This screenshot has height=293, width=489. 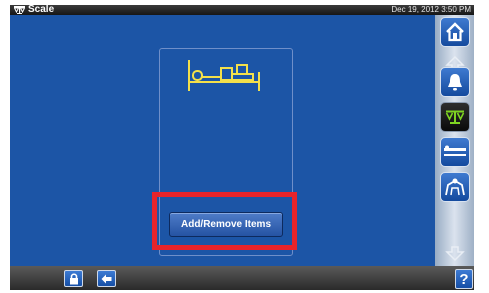 I want to click on bottom-bar: ?, so click(x=242, y=278).